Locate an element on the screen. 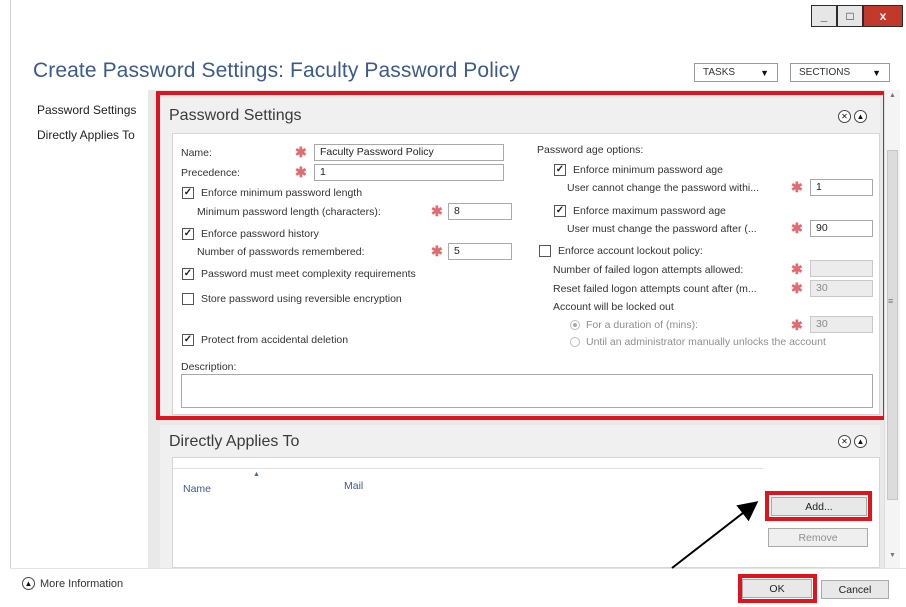 This screenshot has height=607, width=906. scroll-up-icon: ▲ is located at coordinates (892, 95).